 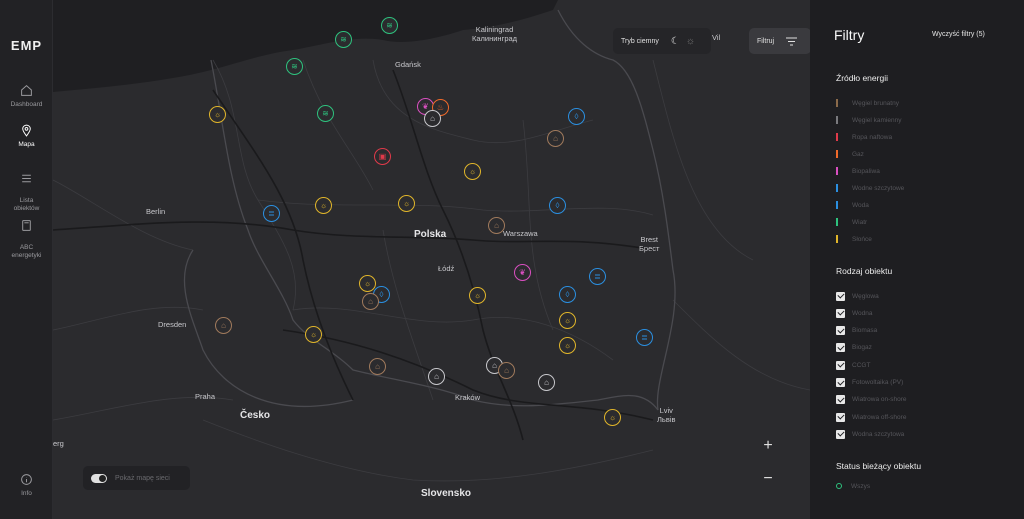 I want to click on object-type-item: Wiatrowa on-shore, so click(x=871, y=400).